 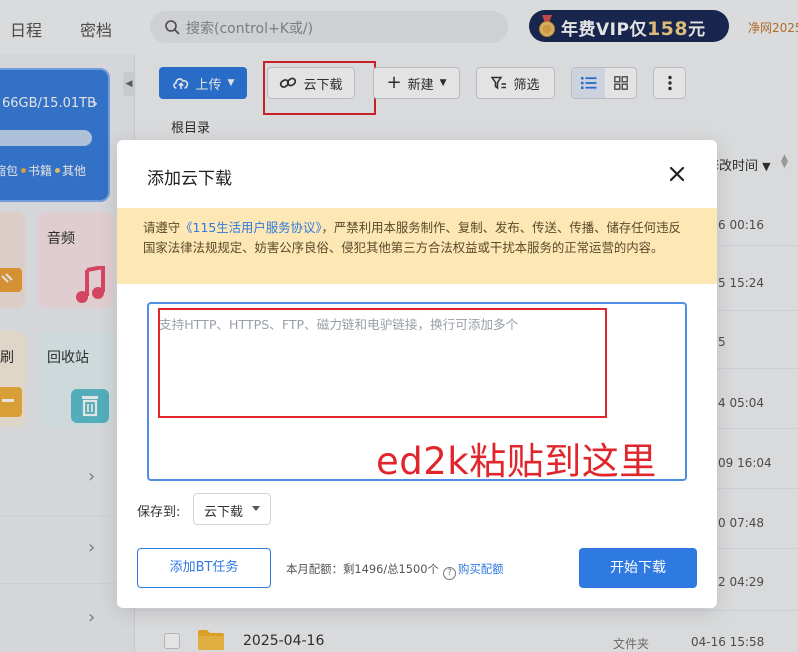 What do you see at coordinates (481, 569) in the screenshot?
I see `buy-quota-link: 购买配额` at bounding box center [481, 569].